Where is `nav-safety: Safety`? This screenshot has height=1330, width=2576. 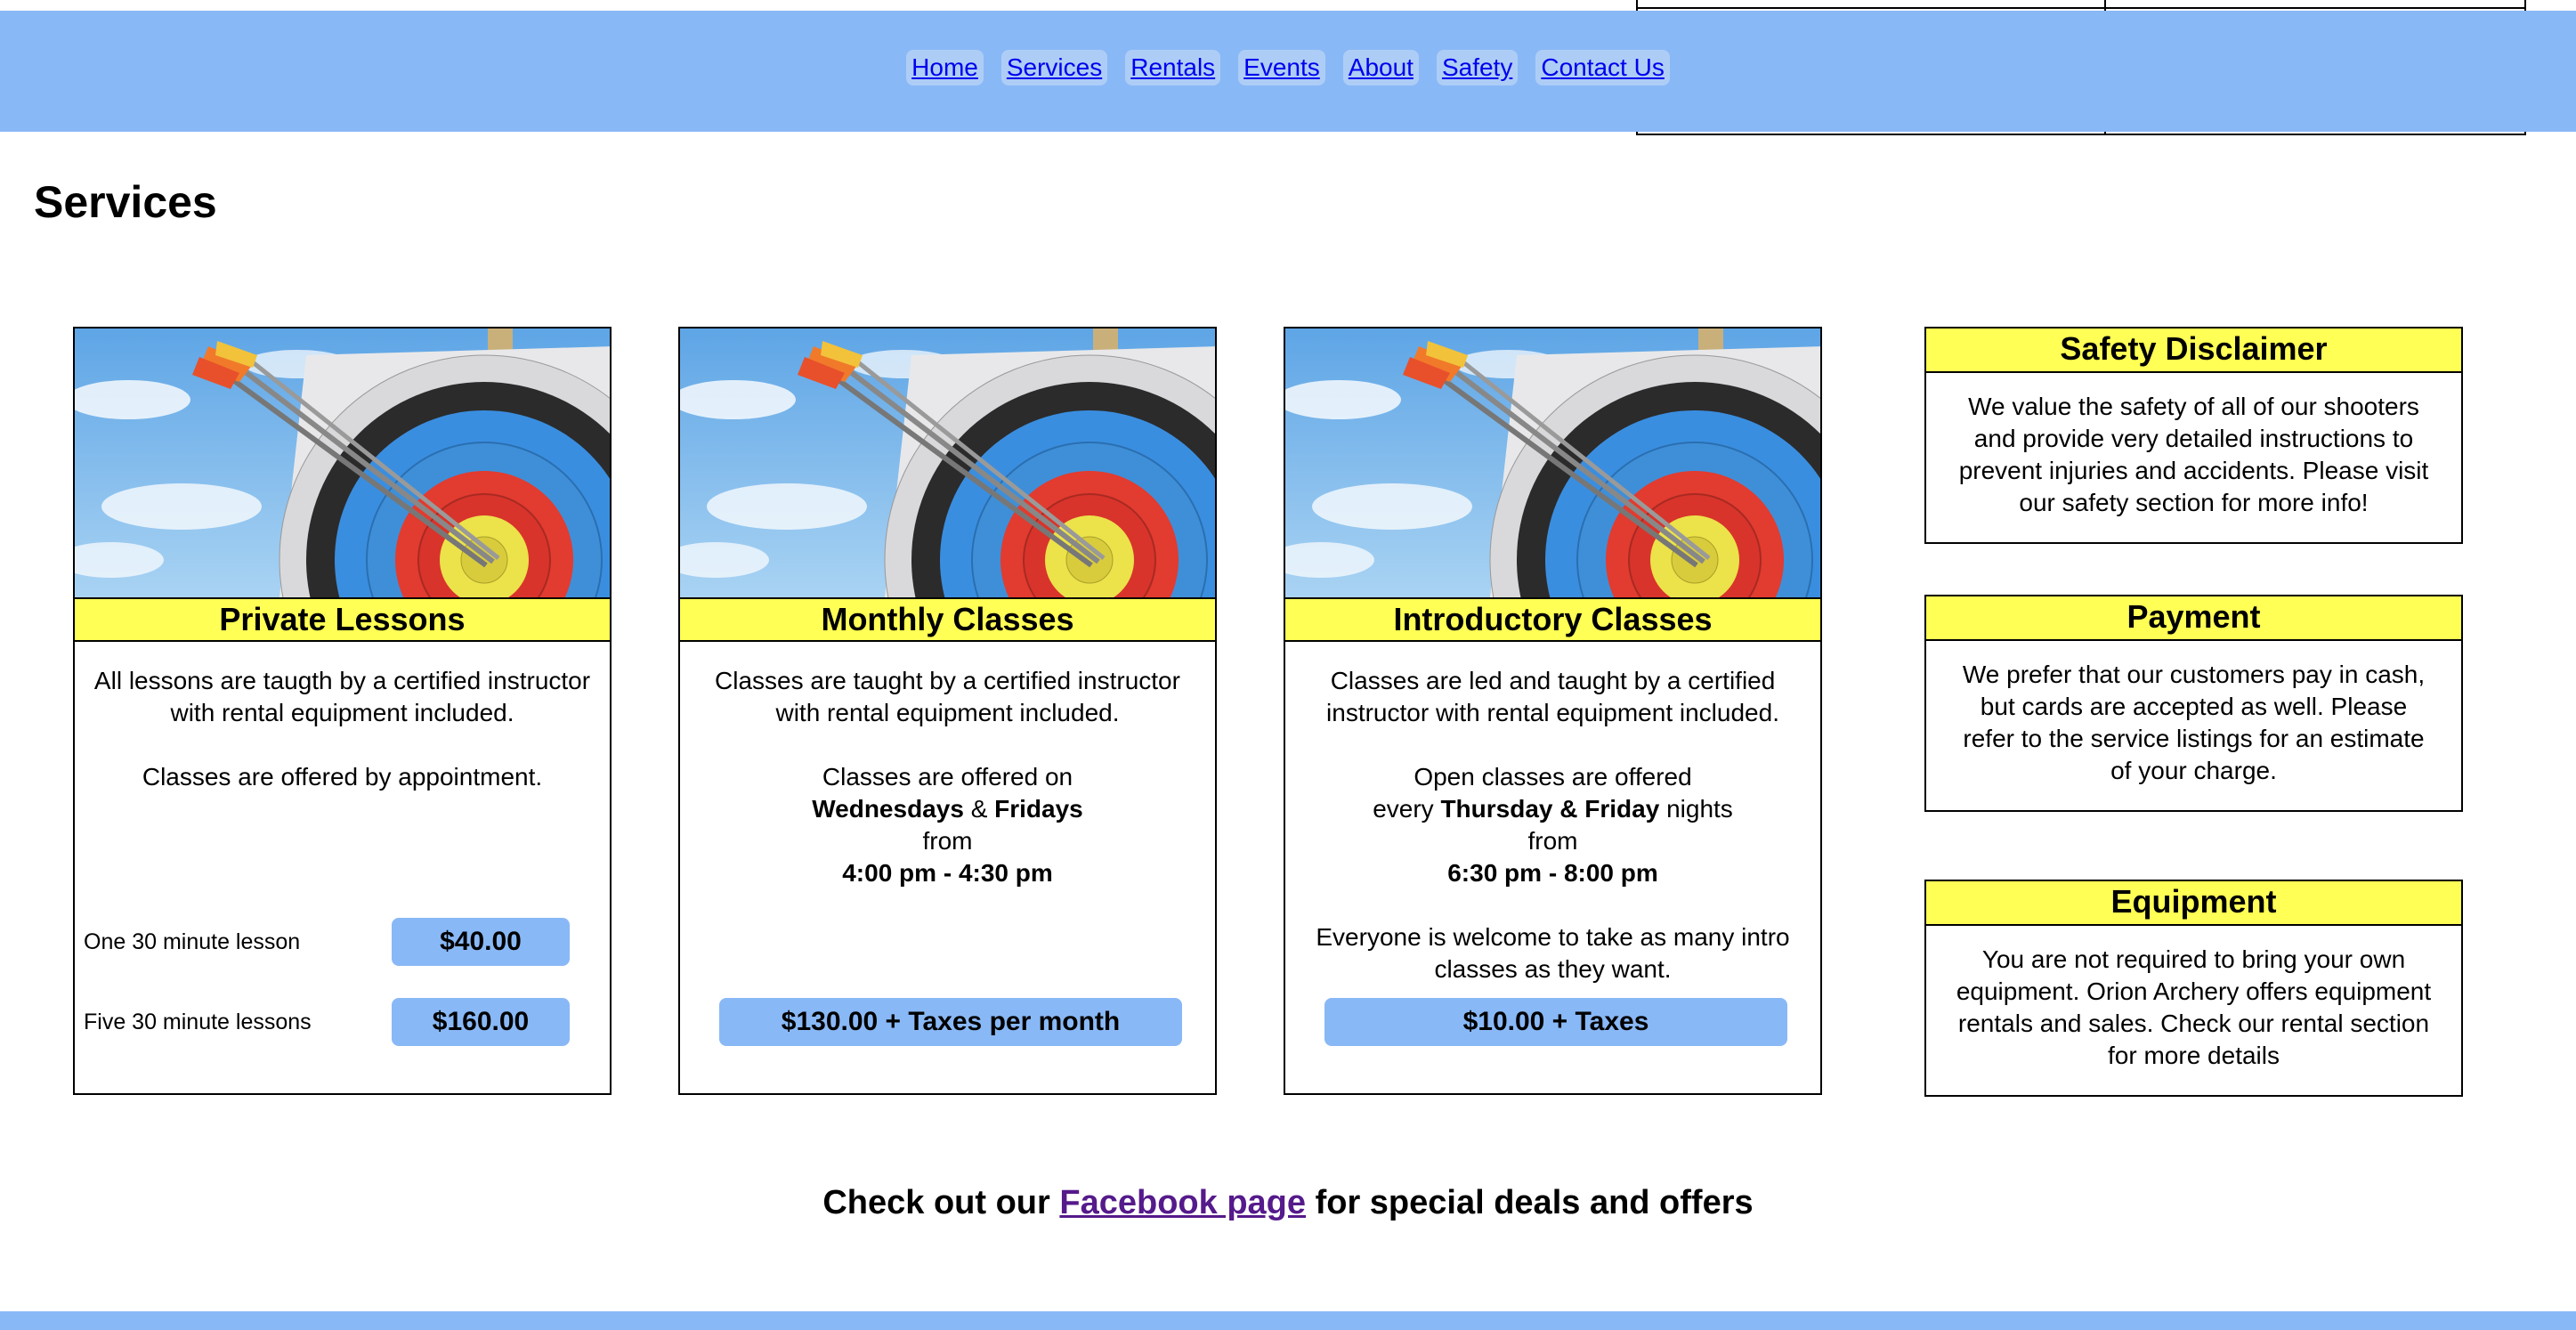 nav-safety: Safety is located at coordinates (1478, 67).